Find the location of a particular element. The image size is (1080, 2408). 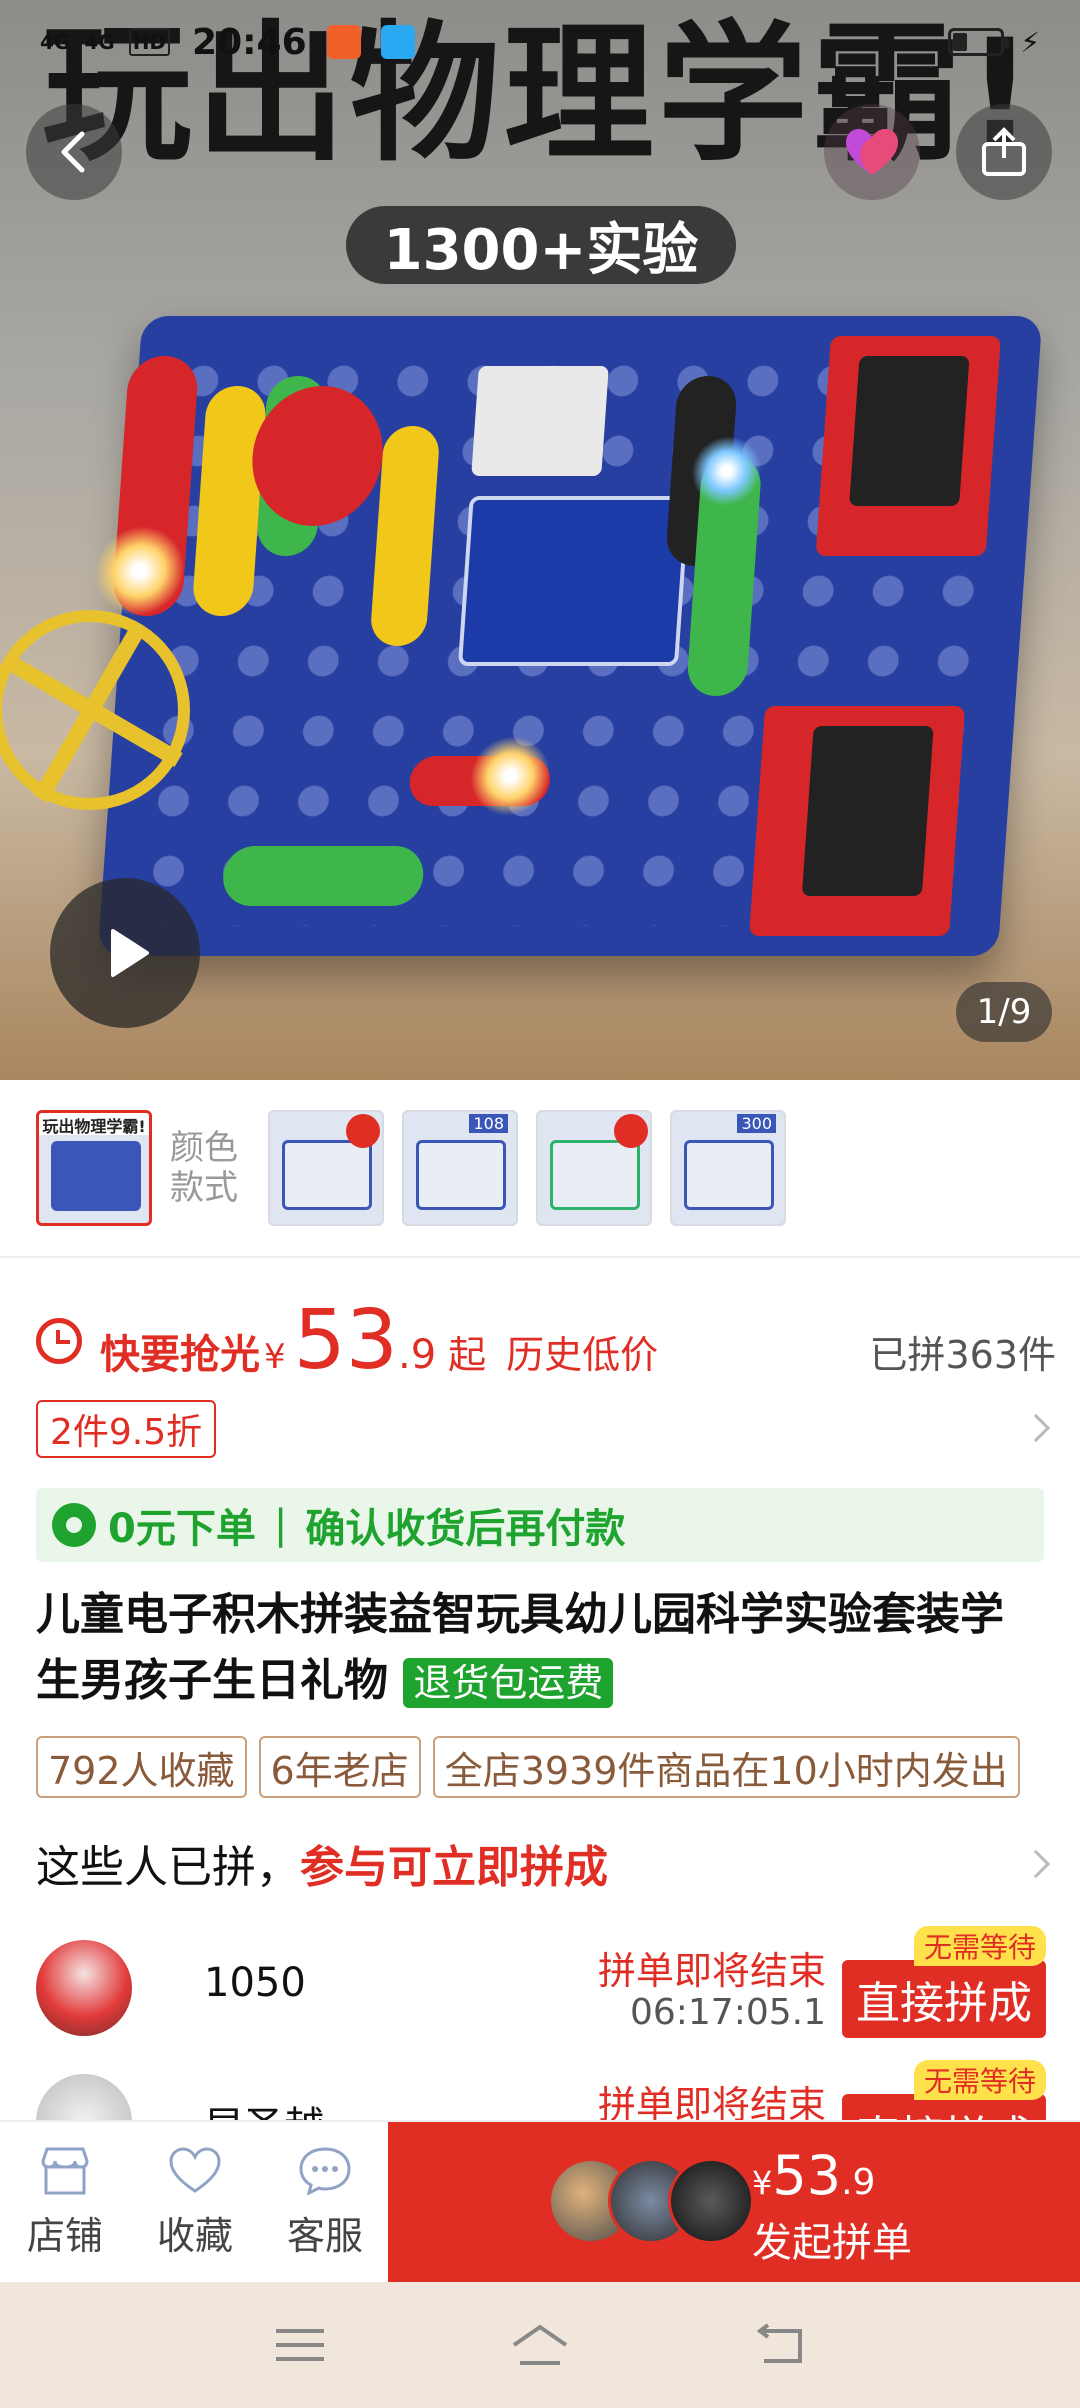

hurry-label: 快要抢光 is located at coordinates (180, 1355).